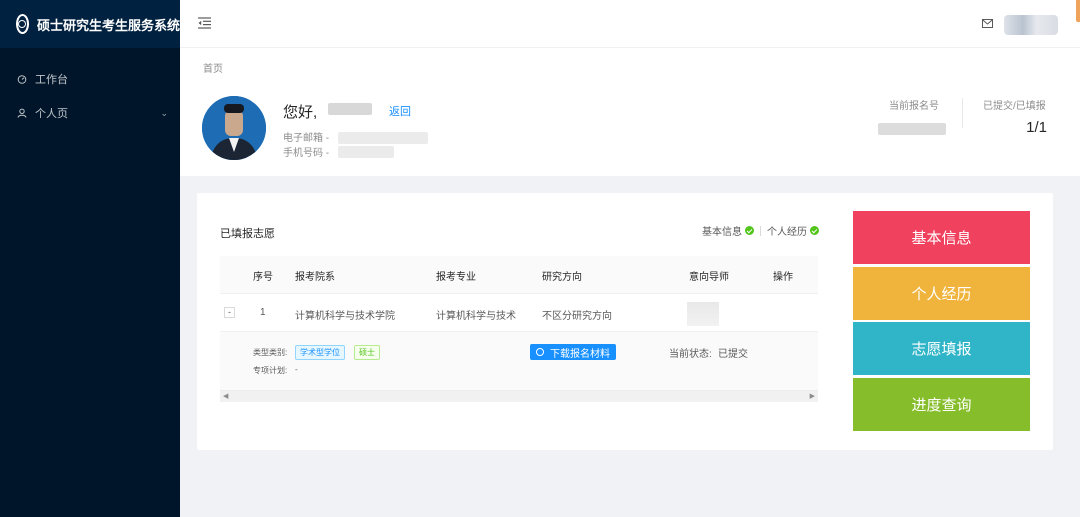 The image size is (1080, 517). Describe the element at coordinates (912, 129) in the screenshot. I see `registration-number-redacted` at that location.